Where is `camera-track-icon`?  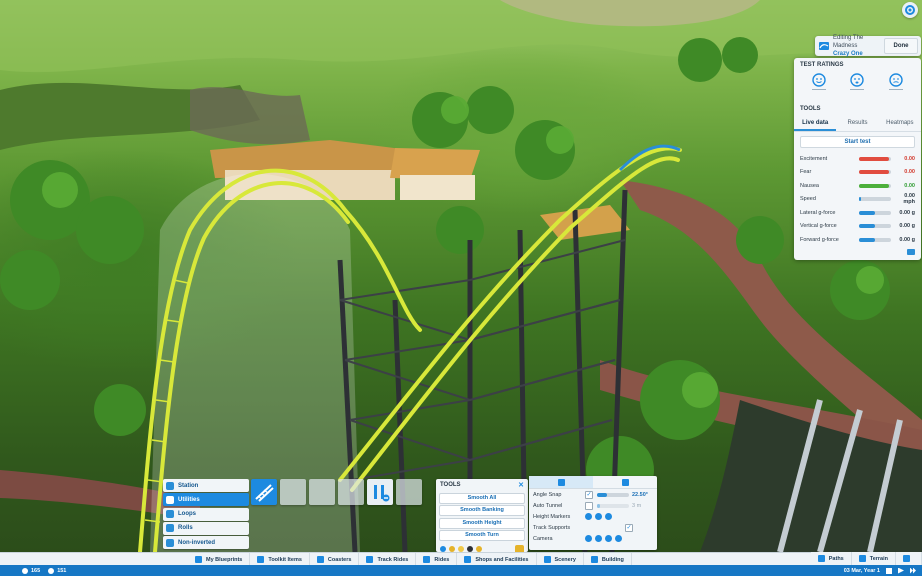
camera-track-icon is located at coordinates (598, 538).